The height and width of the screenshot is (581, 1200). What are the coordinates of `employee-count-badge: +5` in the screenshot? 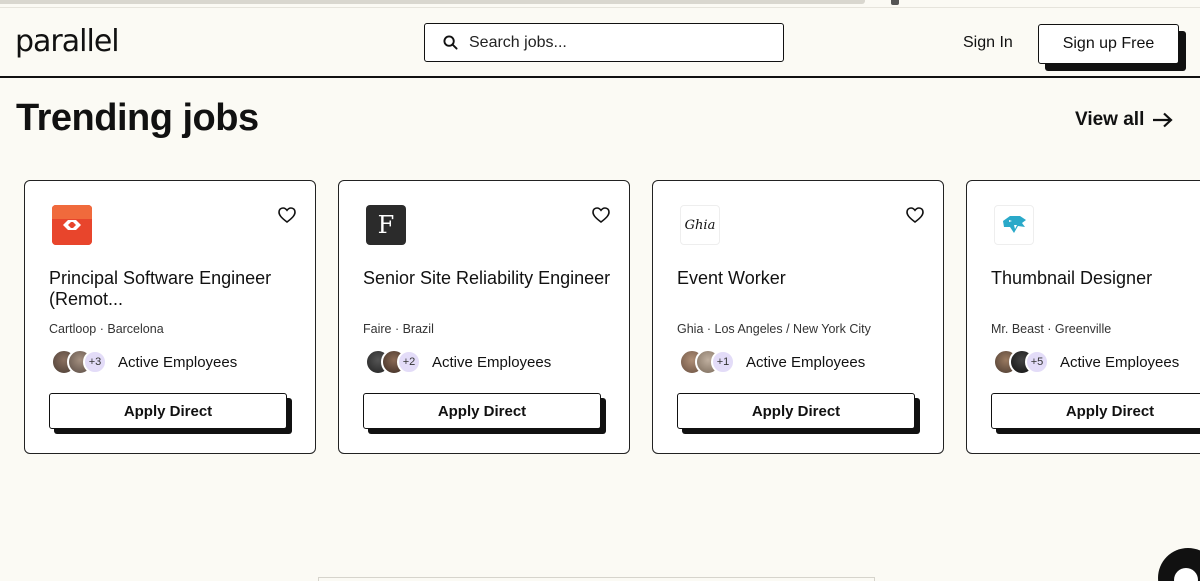 It's located at (1037, 362).